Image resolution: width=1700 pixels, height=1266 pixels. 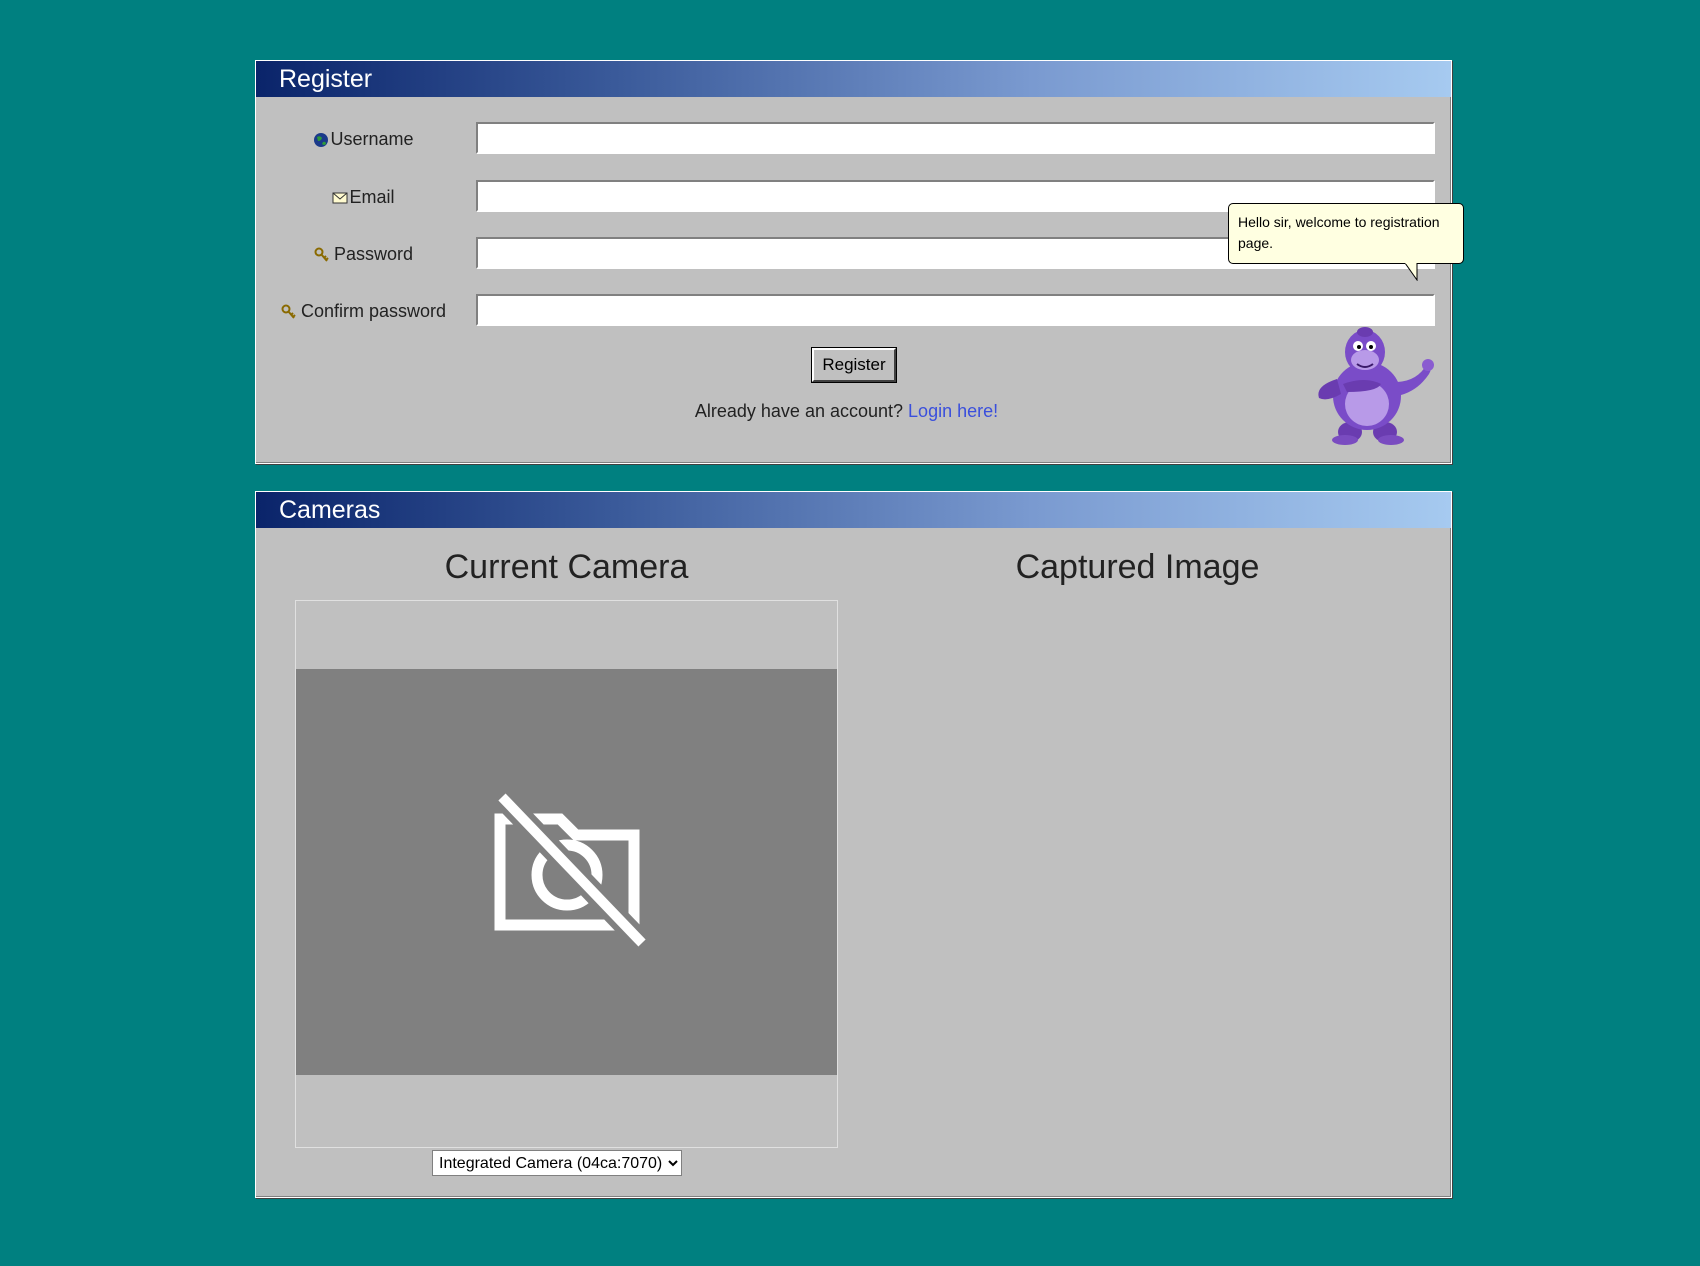 I want to click on current-camera-heading: Current Camera, so click(x=566, y=567).